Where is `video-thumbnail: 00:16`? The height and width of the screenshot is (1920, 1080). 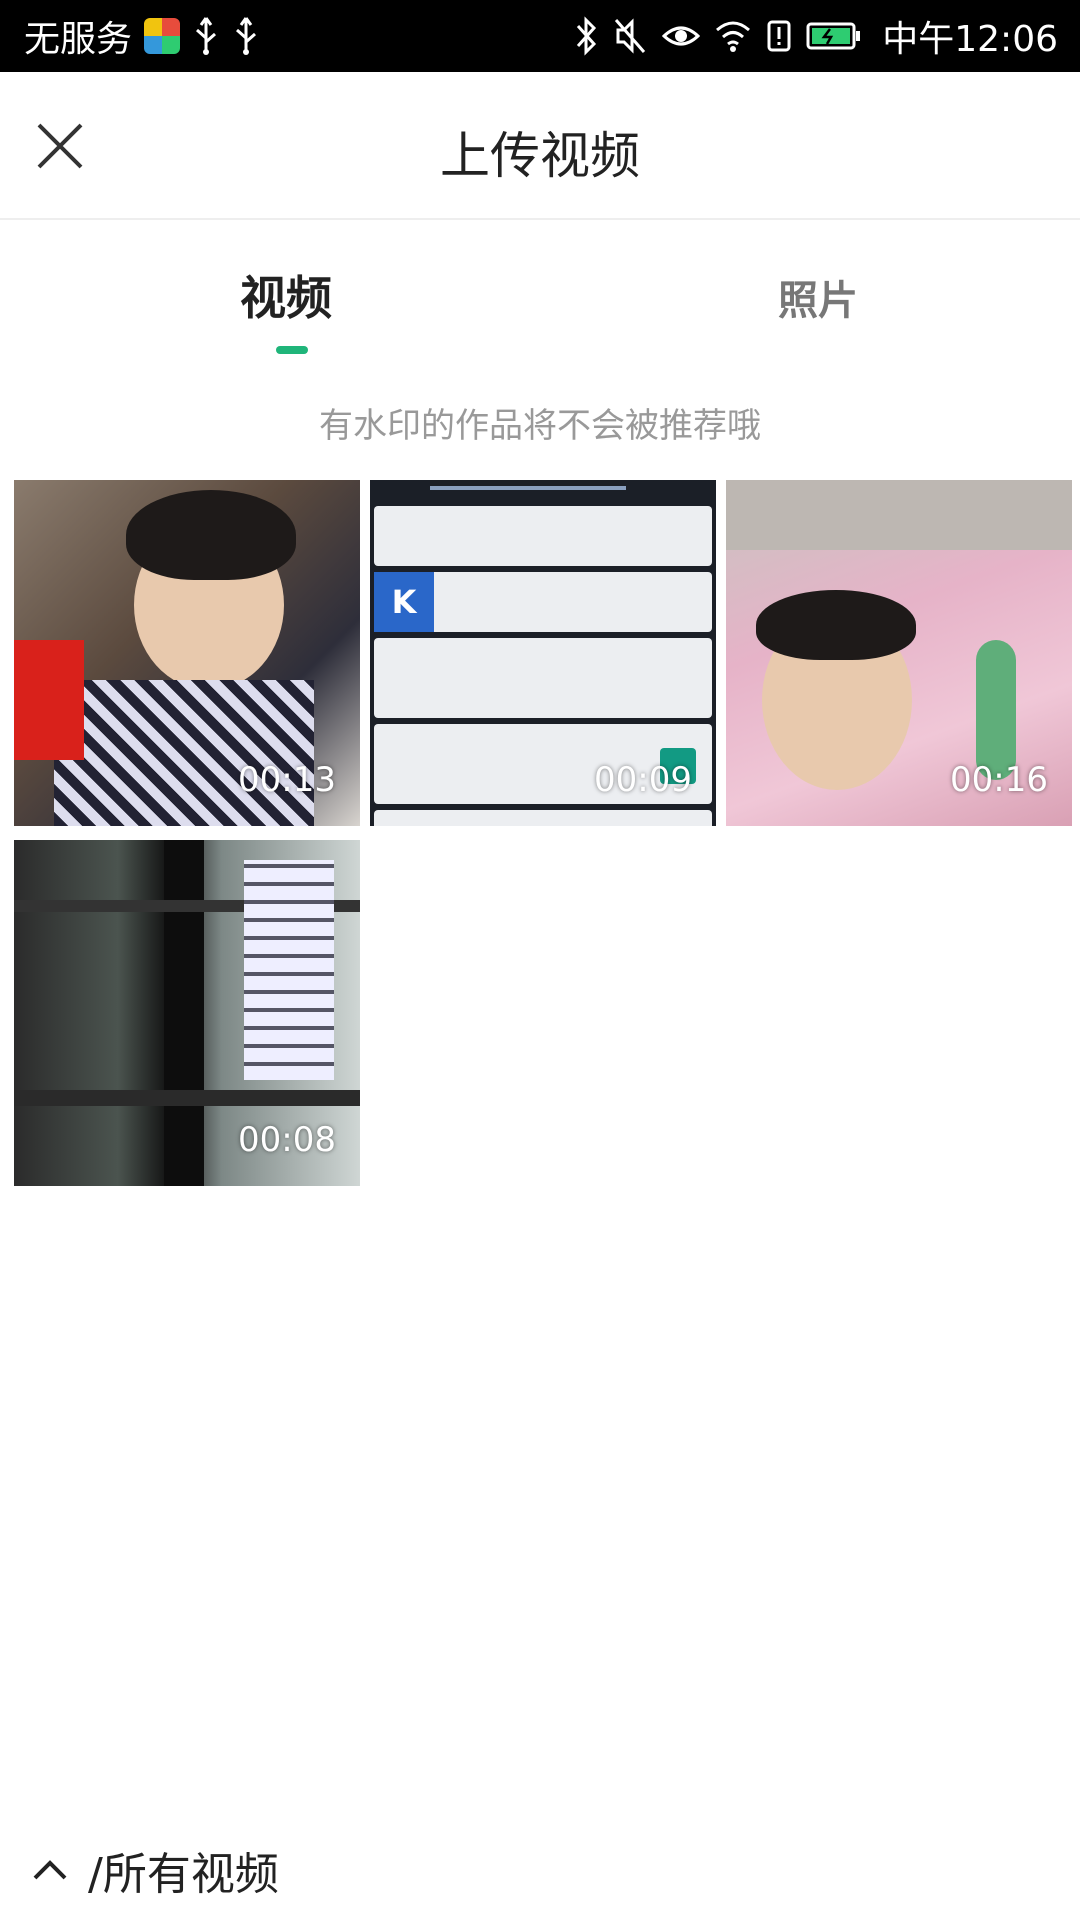 video-thumbnail: 00:16 is located at coordinates (899, 653).